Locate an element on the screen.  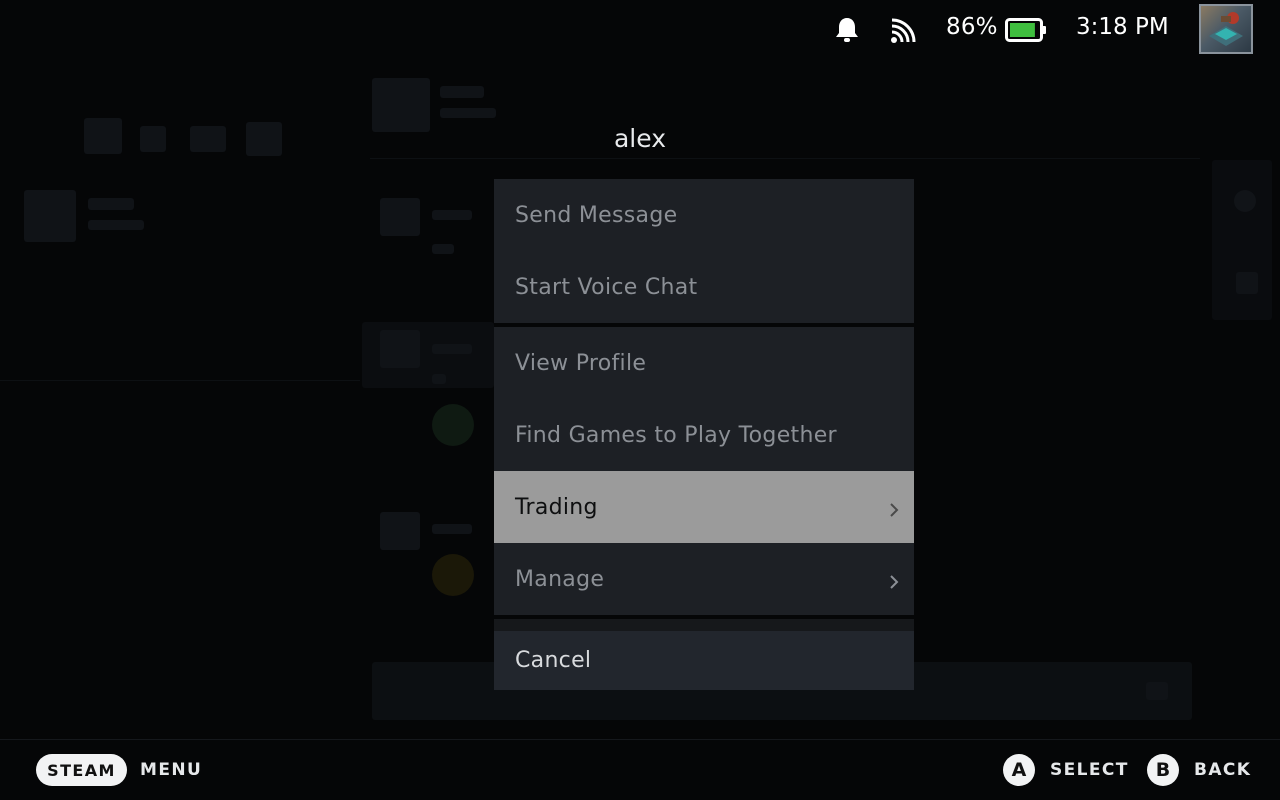
menu-item-label: Manage is located at coordinates (560, 579).